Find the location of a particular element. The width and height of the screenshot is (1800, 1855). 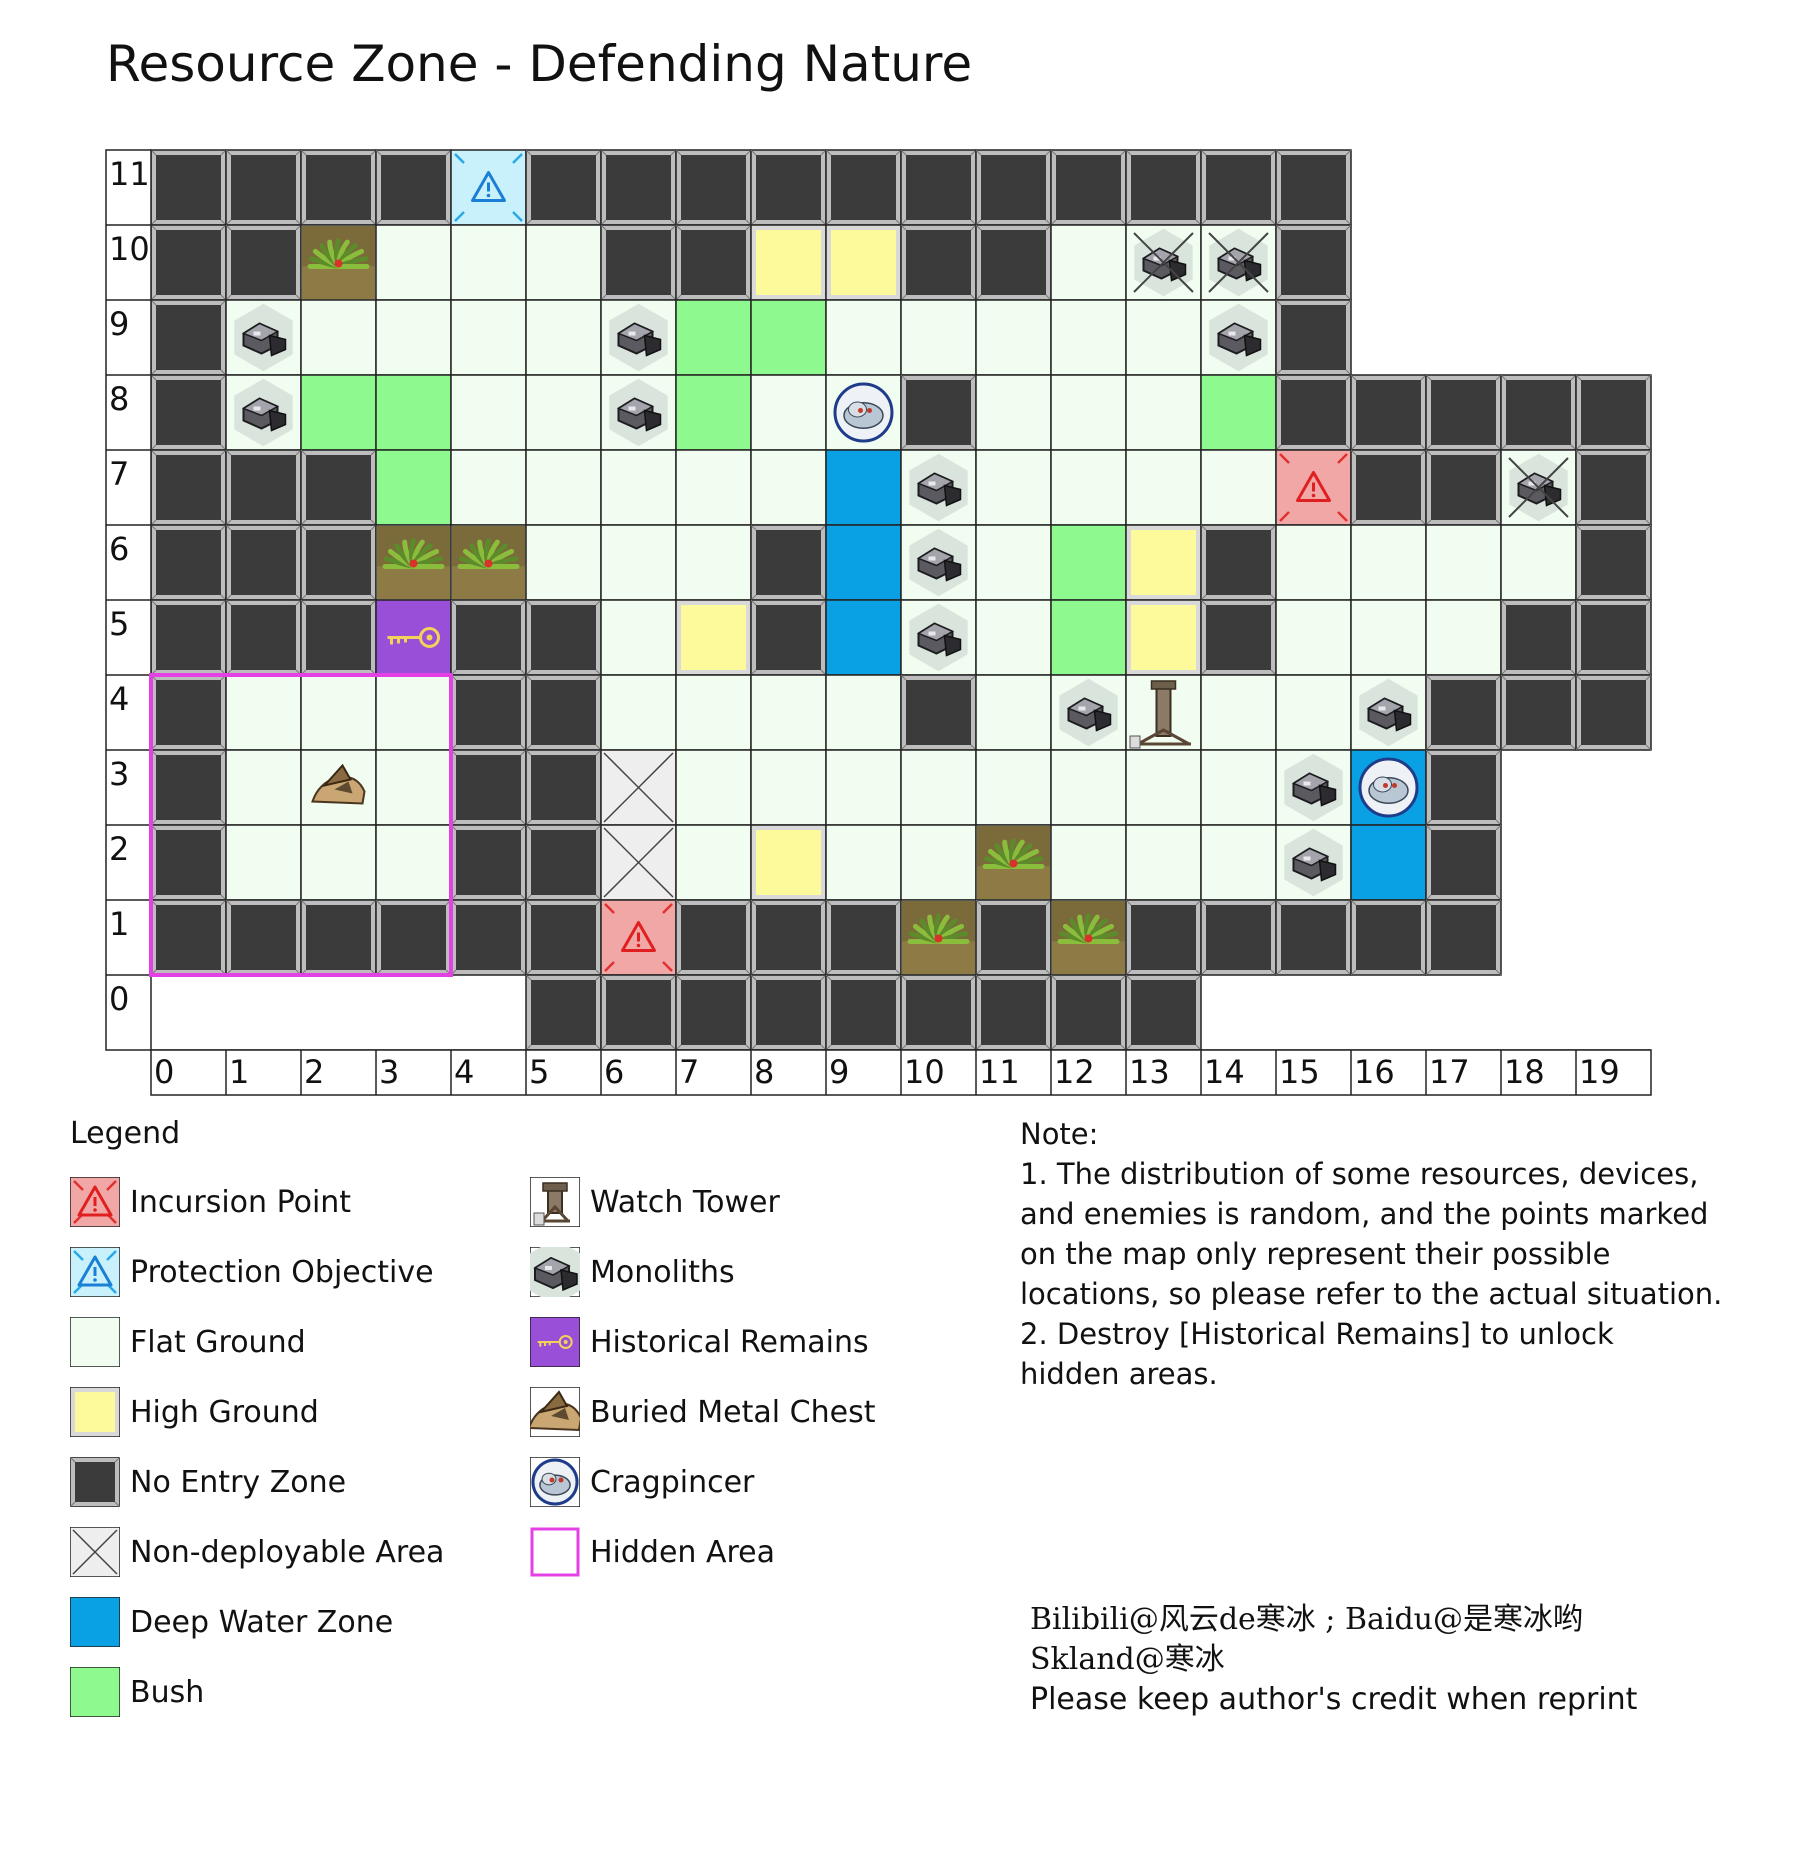

row-label: 11 is located at coordinates (129, 174).